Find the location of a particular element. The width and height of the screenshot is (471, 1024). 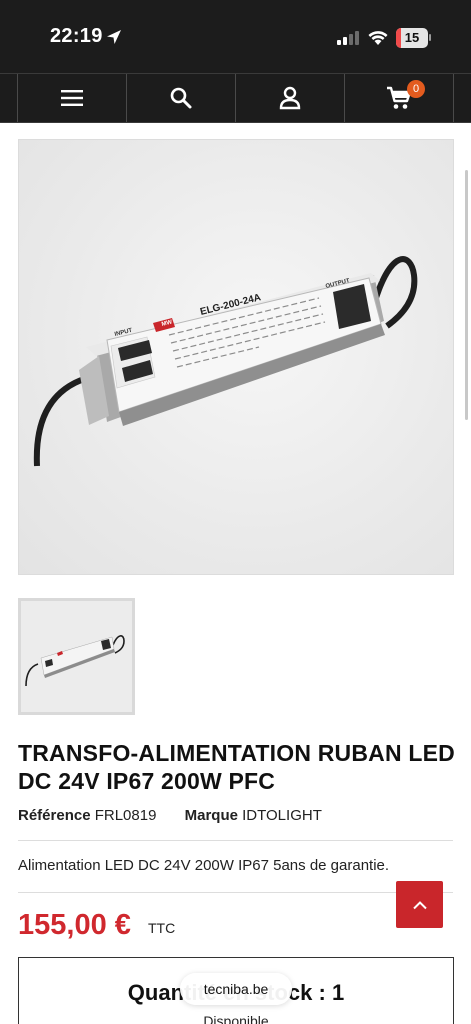

price-tax-label: TTC is located at coordinates (162, 928).